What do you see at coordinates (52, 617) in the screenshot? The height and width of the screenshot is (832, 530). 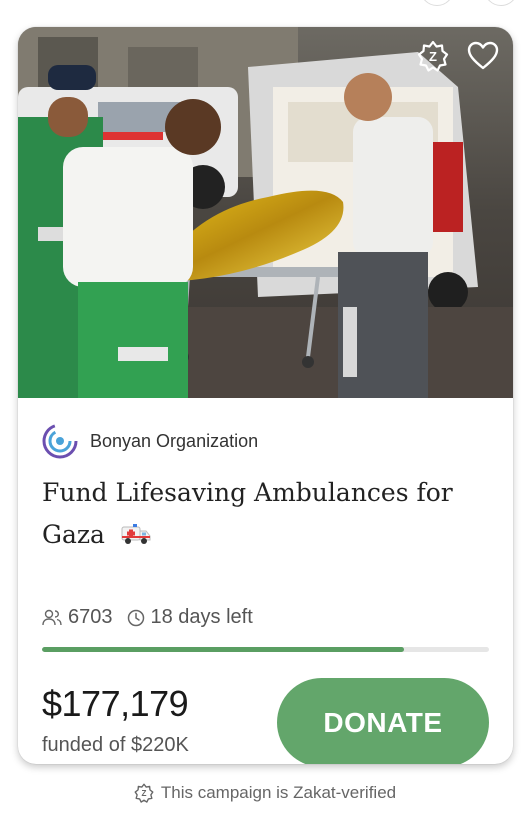 I see `people-icon` at bounding box center [52, 617].